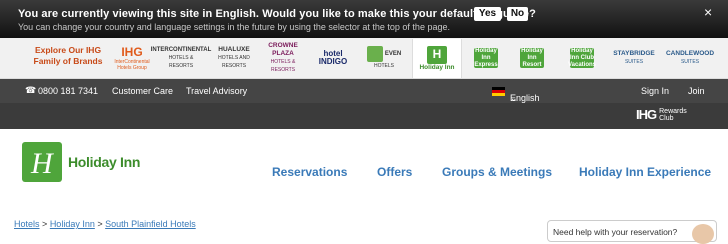 The height and width of the screenshot is (244, 728). I want to click on brand-hotel-indigo: hotel INDIGO, so click(333, 58).